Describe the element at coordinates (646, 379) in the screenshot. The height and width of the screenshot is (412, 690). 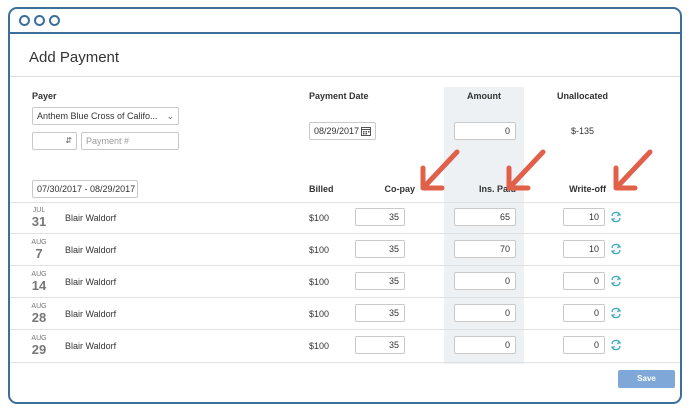
I see `save-button: Save` at that location.